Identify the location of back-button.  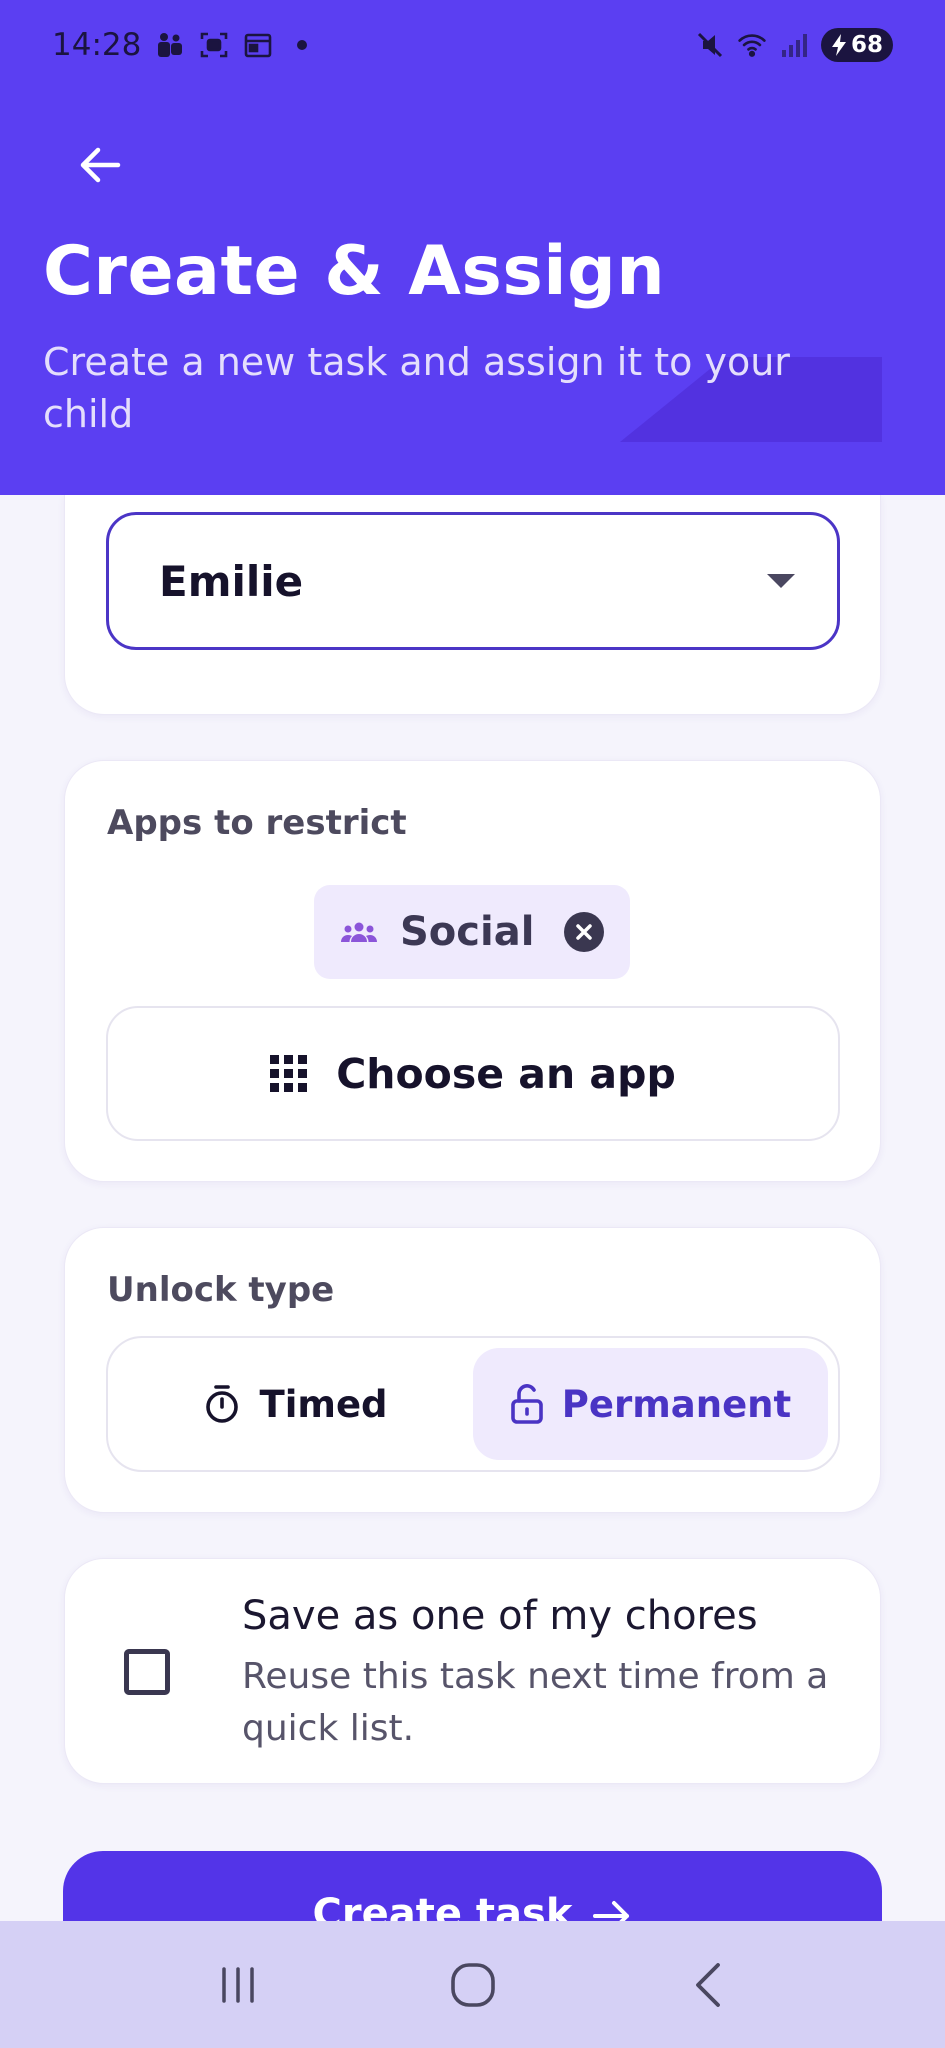
(100, 165).